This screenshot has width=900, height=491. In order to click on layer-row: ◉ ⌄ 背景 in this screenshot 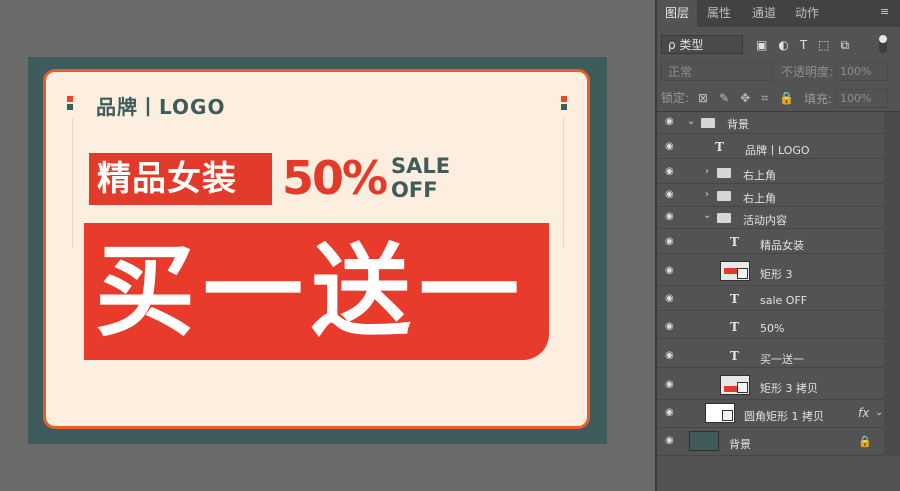, I will do `click(778, 123)`.